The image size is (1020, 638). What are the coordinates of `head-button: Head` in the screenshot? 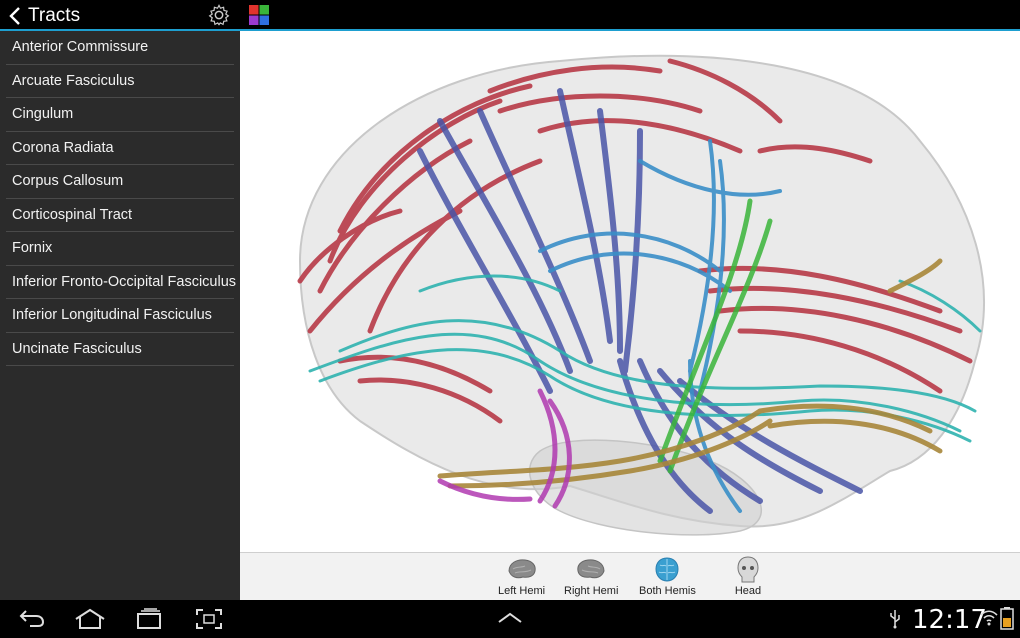 It's located at (748, 576).